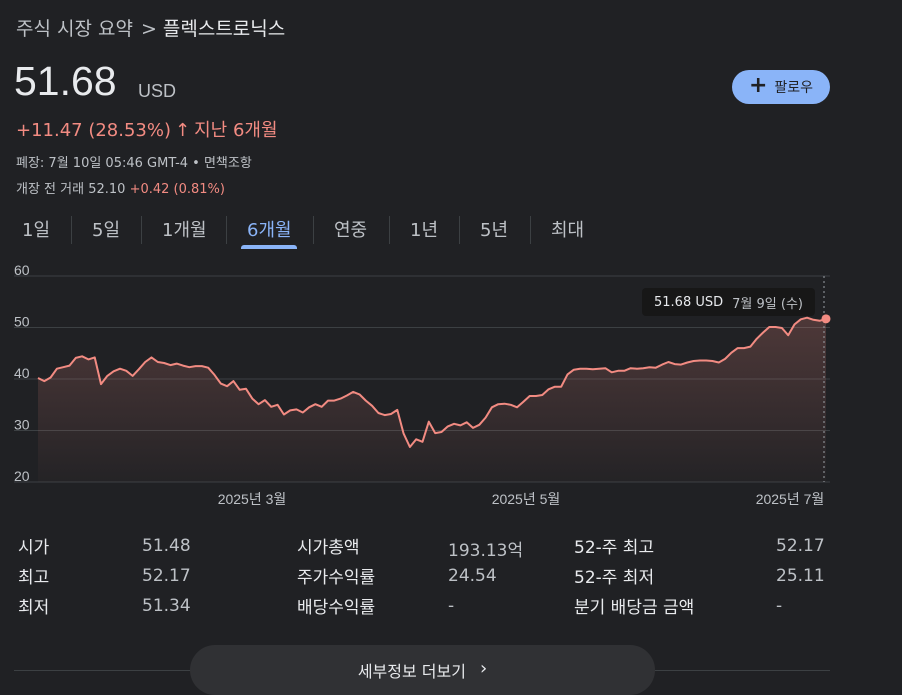  What do you see at coordinates (424, 229) in the screenshot?
I see `tab-1y: 1년` at bounding box center [424, 229].